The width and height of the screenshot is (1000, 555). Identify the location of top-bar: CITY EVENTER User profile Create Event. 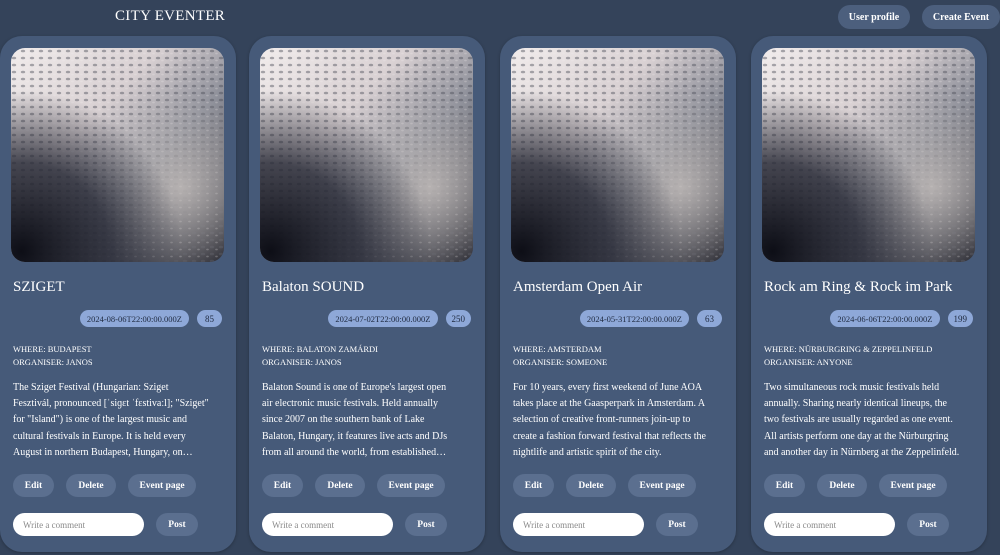
(500, 18).